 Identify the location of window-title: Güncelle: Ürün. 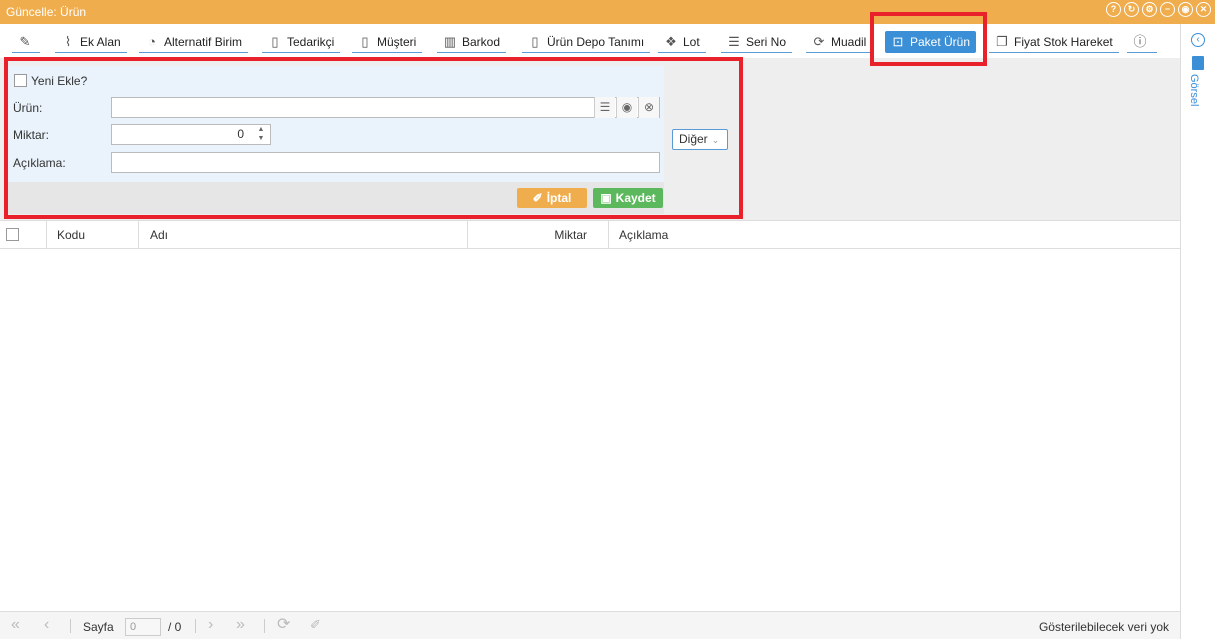
(46, 12).